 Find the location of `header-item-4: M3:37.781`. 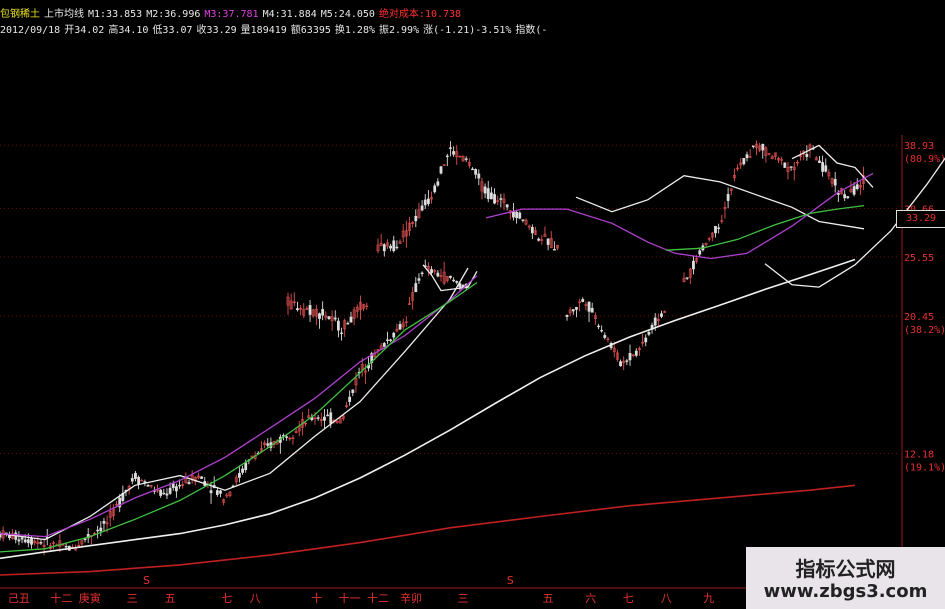

header-item-4: M3:37.781 is located at coordinates (231, 14).